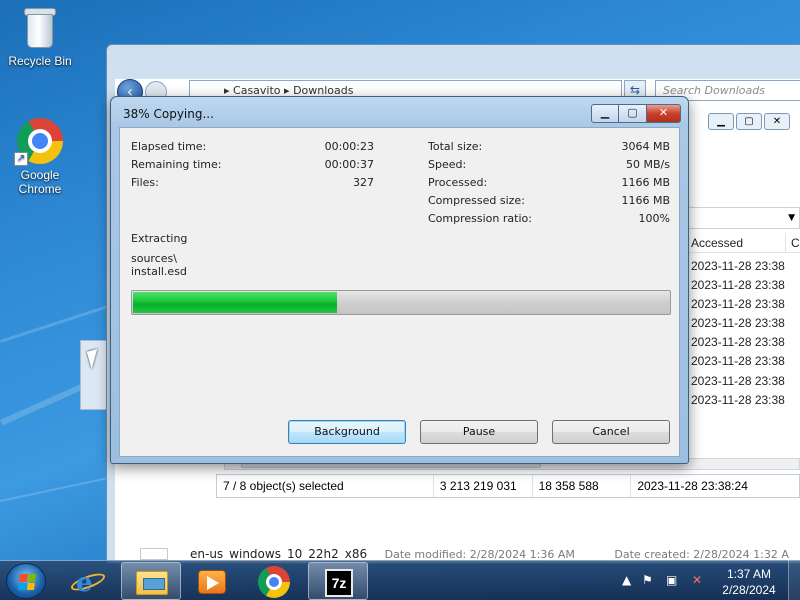 The width and height of the screenshot is (800, 600). I want to click on compression-ratio-label: Compression ratio:, so click(480, 218).